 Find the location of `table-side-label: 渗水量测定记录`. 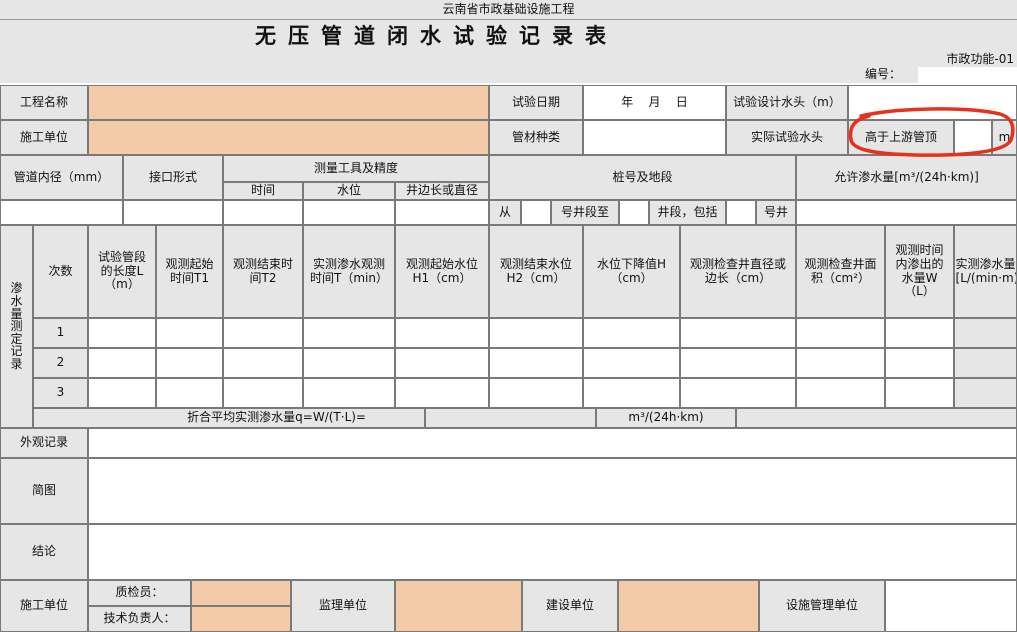

table-side-label: 渗水量测定记录 is located at coordinates (16, 326).